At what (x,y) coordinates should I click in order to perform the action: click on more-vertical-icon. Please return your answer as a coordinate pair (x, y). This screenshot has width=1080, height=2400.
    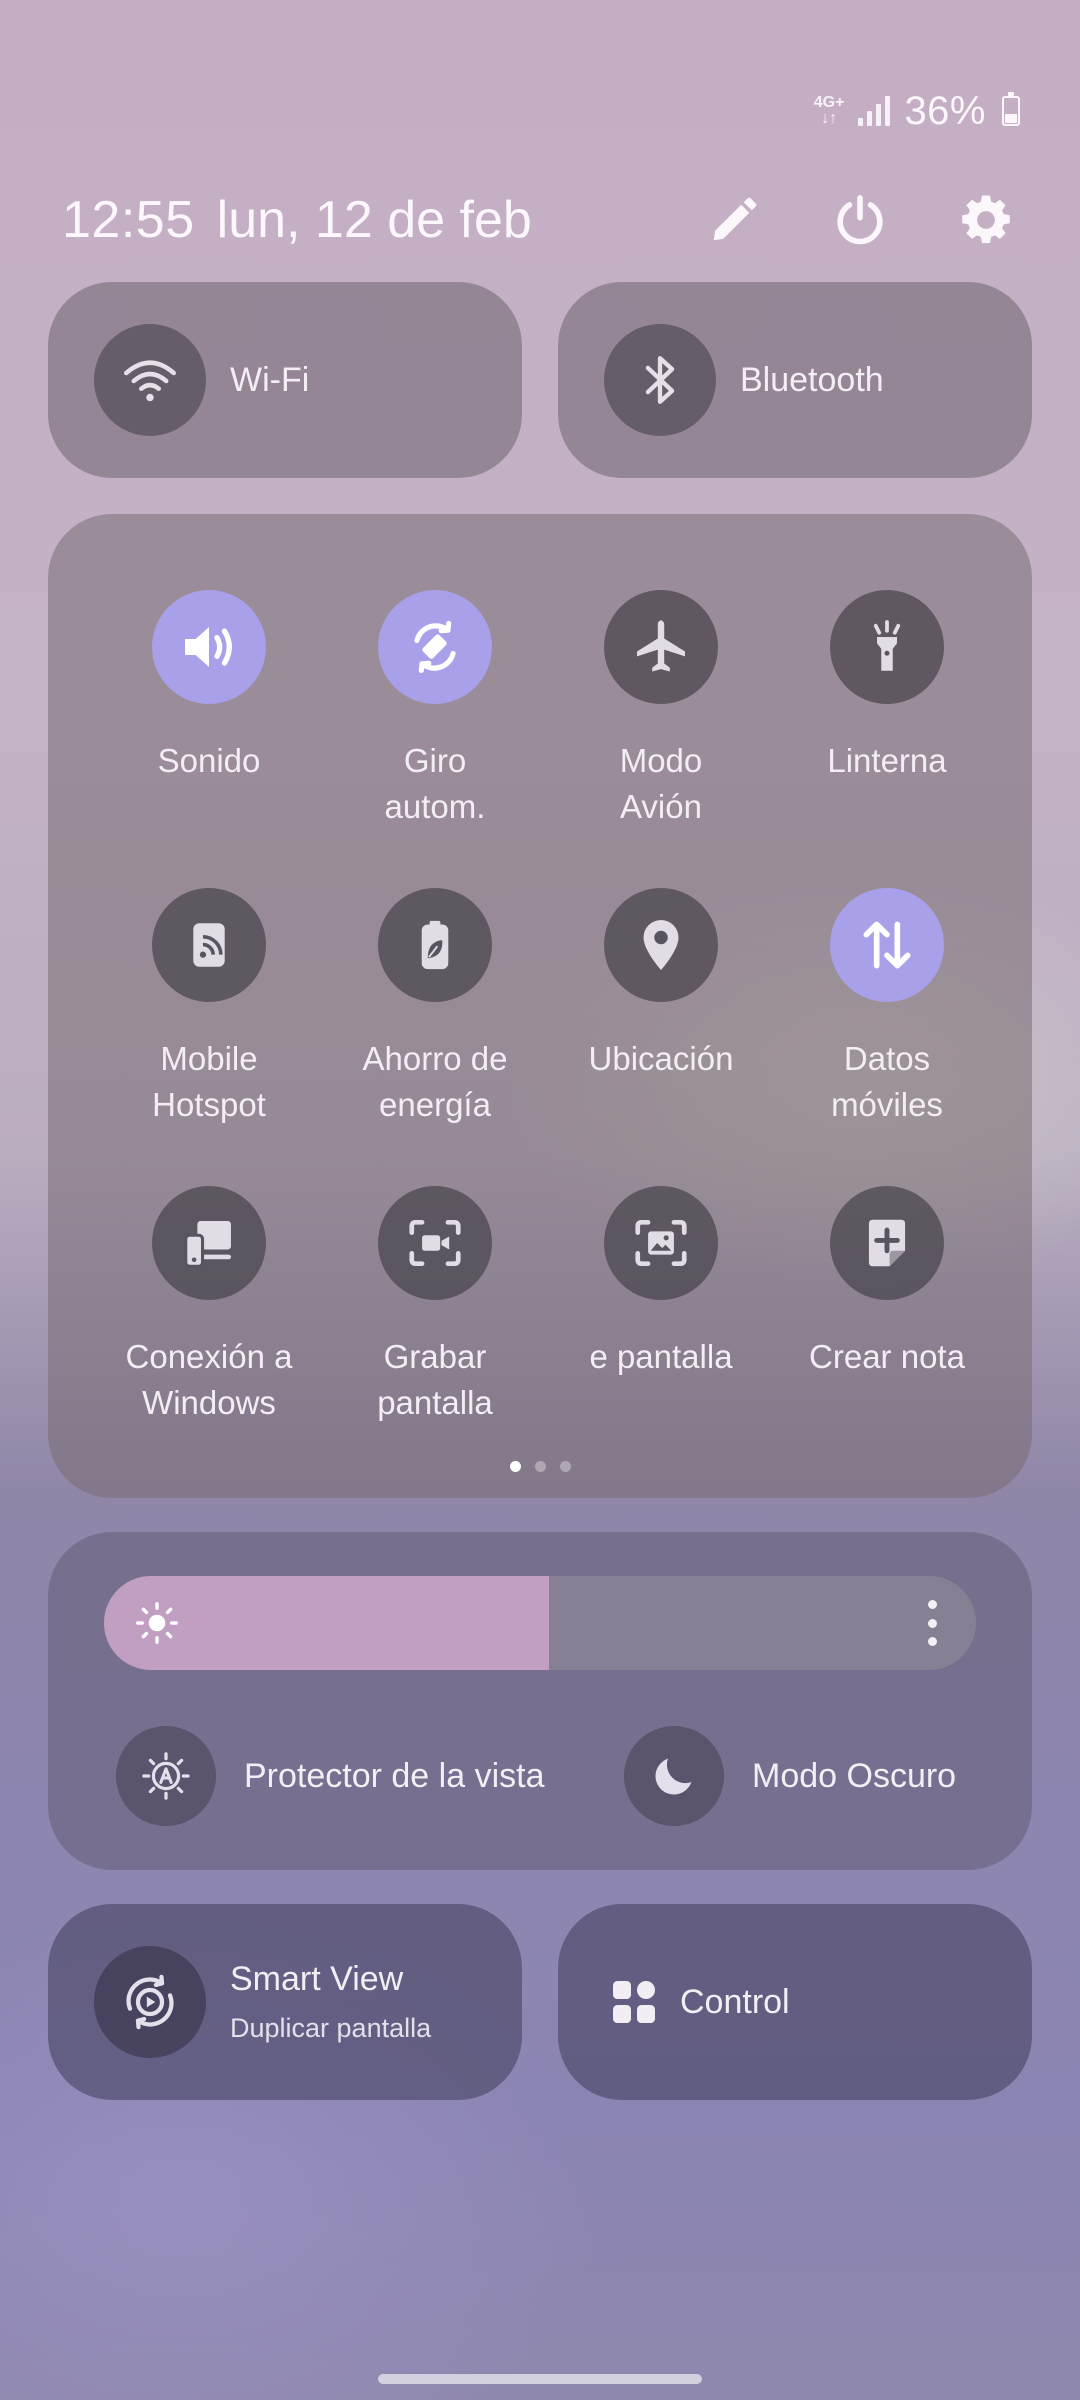
    Looking at the image, I should click on (932, 1623).